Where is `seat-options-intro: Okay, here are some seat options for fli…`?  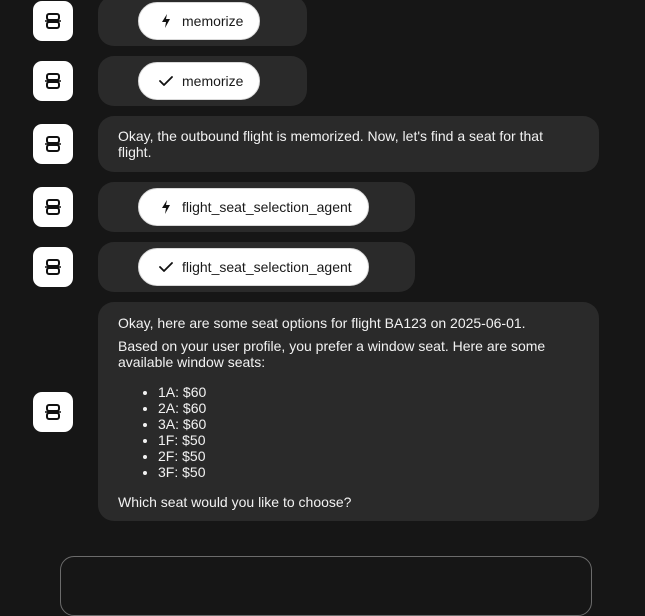 seat-options-intro: Okay, here are some seat options for fli… is located at coordinates (322, 323).